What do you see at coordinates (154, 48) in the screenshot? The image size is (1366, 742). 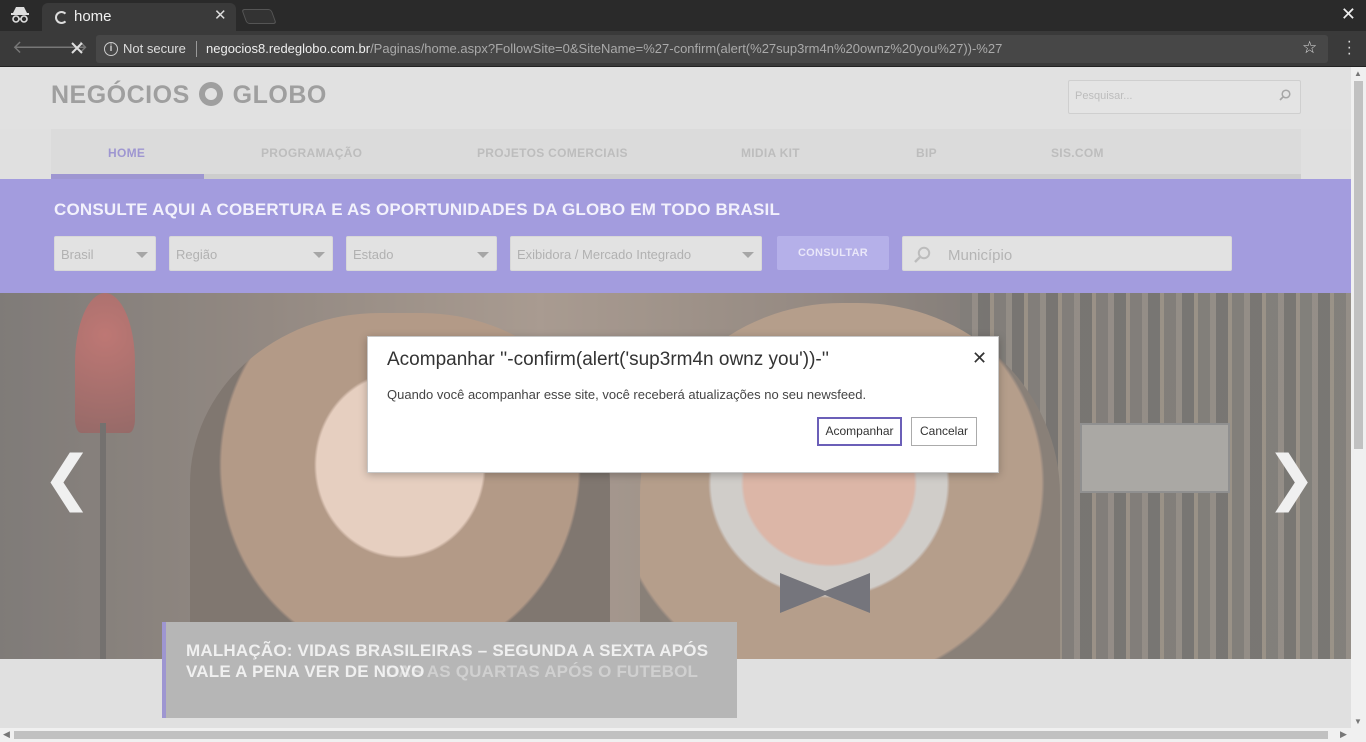 I see `security-label: Not secure` at bounding box center [154, 48].